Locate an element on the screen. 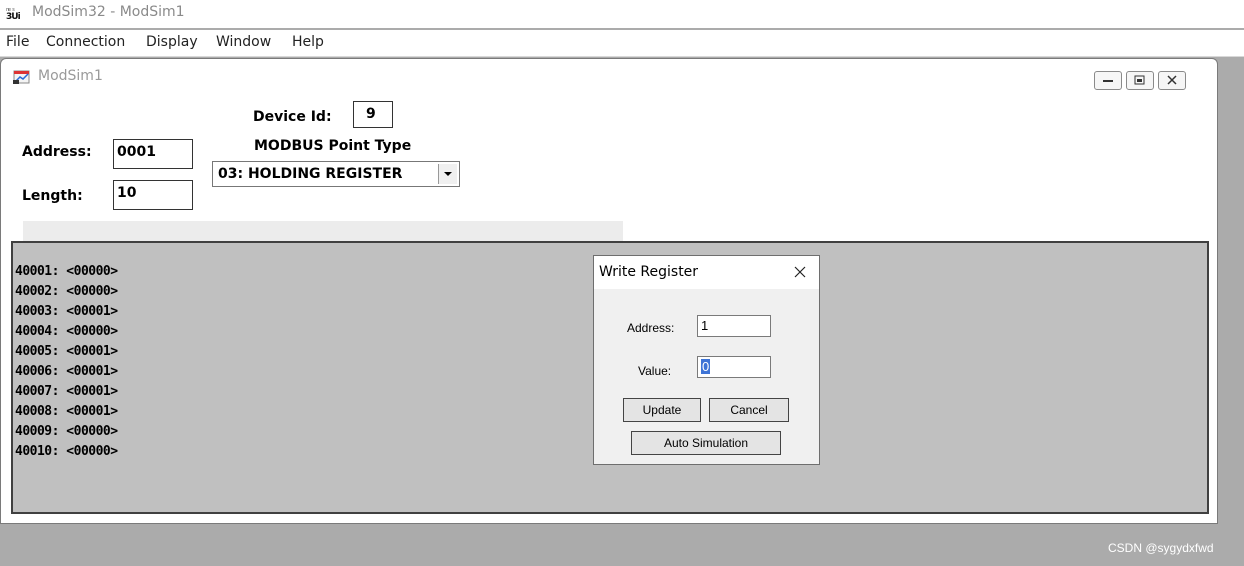 The height and width of the screenshot is (566, 1244). menu-bar: File Connection Display Window Help is located at coordinates (622, 43).